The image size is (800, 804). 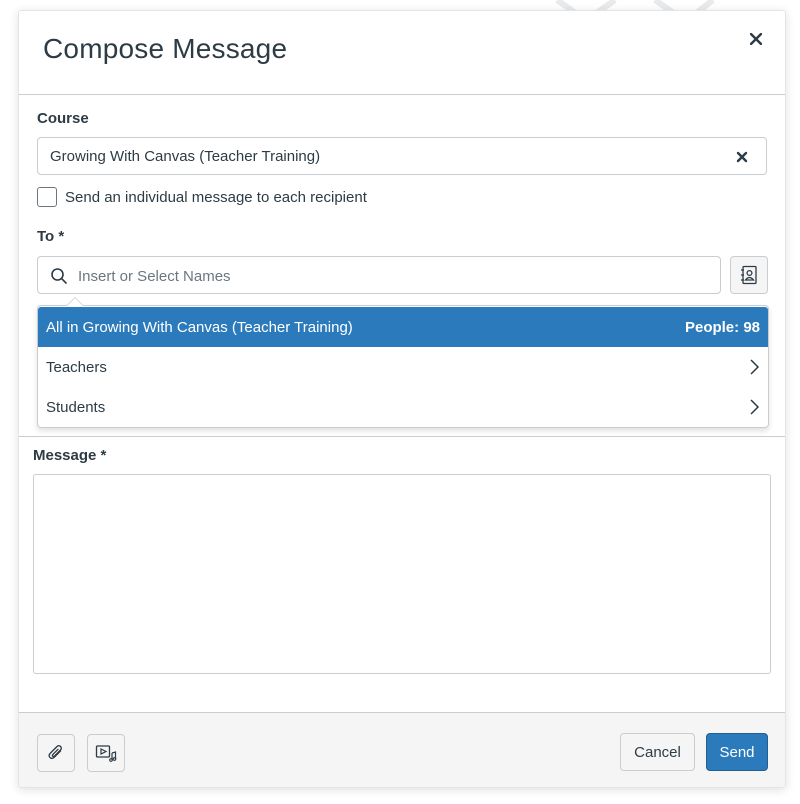 What do you see at coordinates (165, 48) in the screenshot?
I see `dialog-title: Compose Message` at bounding box center [165, 48].